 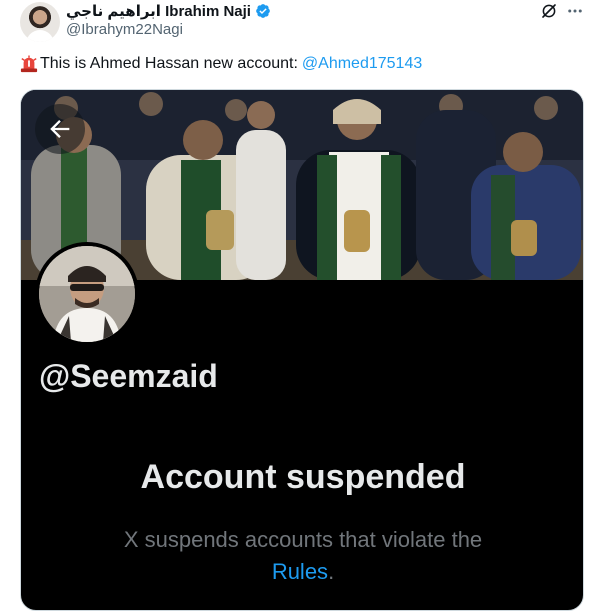 I want to click on suspended-description-text: X suspends accounts that violate the, so click(x=303, y=539).